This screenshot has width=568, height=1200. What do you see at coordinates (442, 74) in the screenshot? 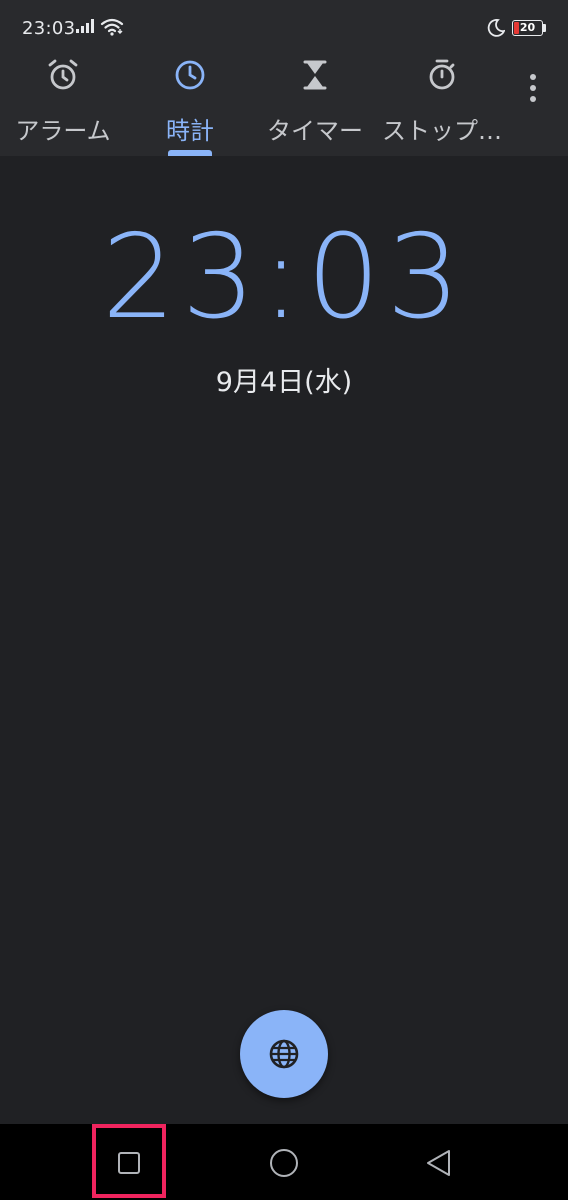
I see `stopwatch-icon` at bounding box center [442, 74].